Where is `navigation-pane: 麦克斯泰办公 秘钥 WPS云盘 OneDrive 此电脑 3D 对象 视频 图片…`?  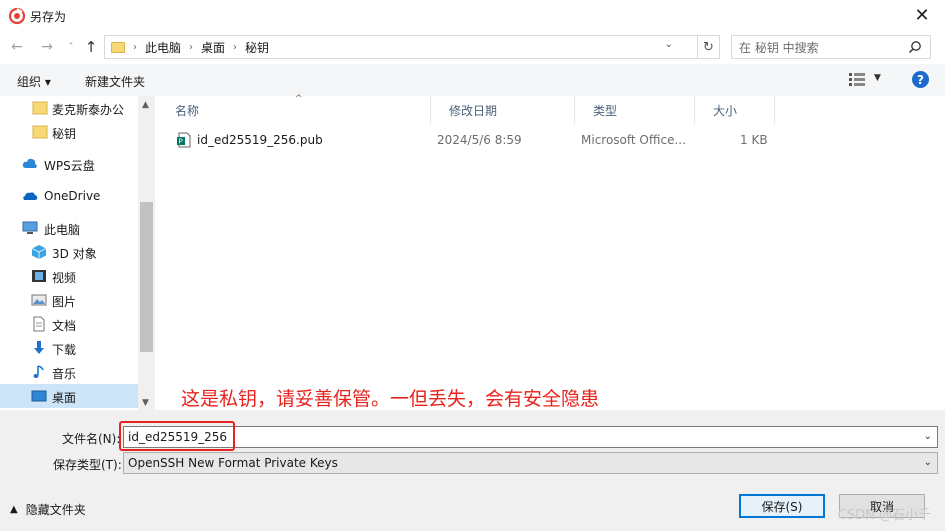 navigation-pane: 麦克斯泰办公 秘钥 WPS云盘 OneDrive 此电脑 3D 对象 视频 图片… is located at coordinates (77, 253).